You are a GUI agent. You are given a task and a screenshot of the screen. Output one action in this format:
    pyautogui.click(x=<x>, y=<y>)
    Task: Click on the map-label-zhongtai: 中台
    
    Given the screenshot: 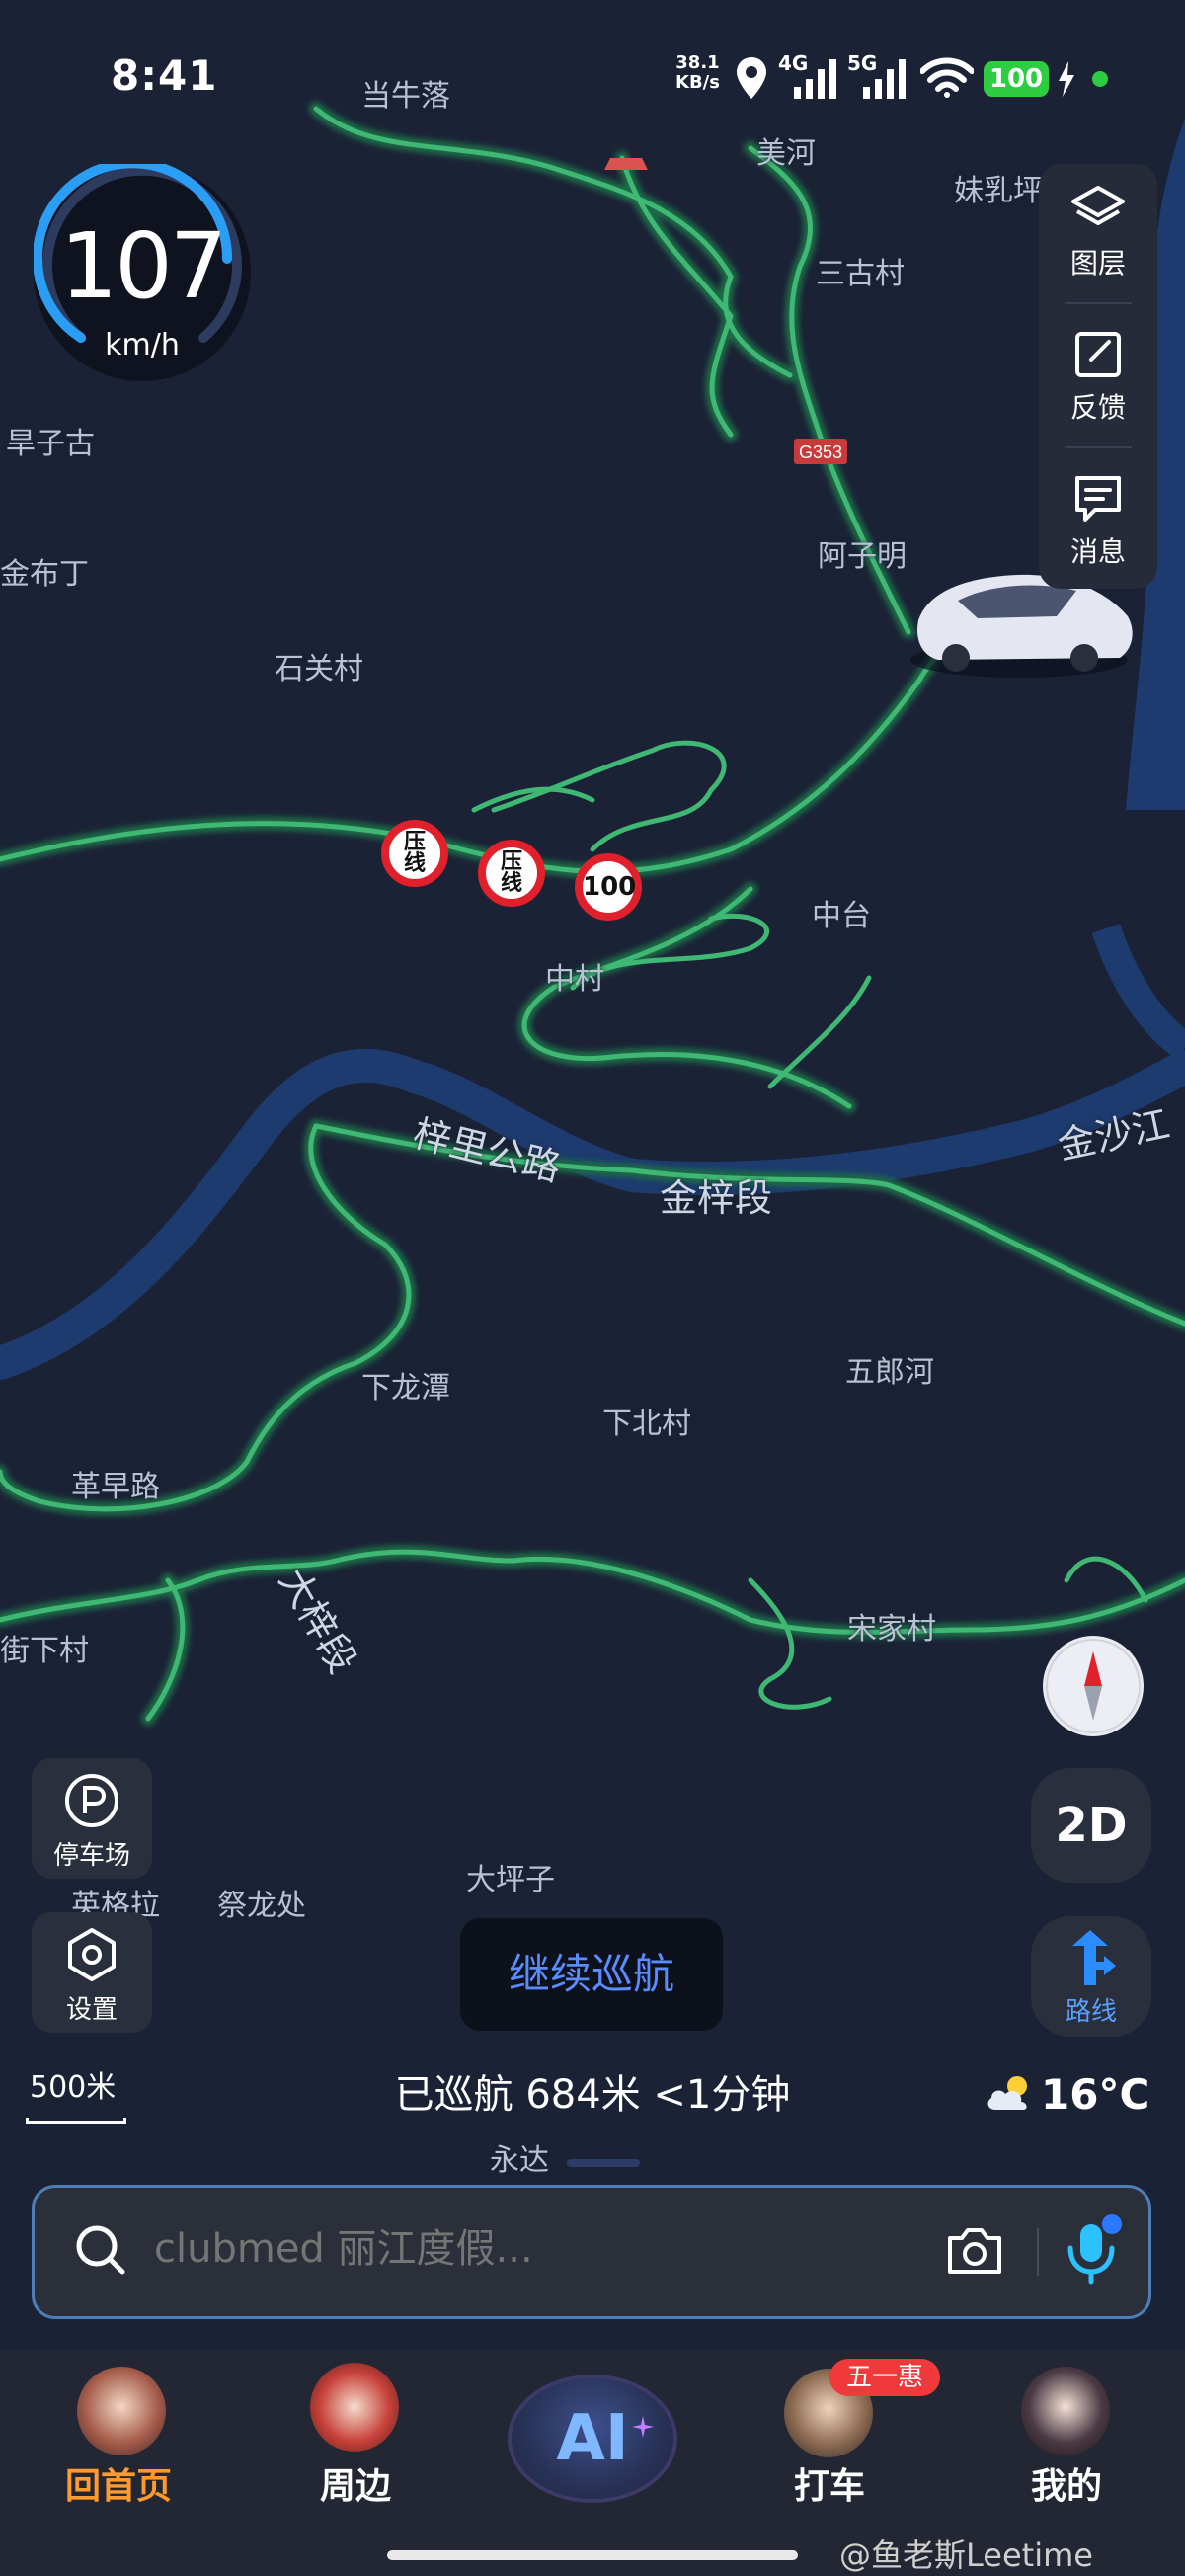 What is the action you would take?
    pyautogui.click(x=842, y=916)
    